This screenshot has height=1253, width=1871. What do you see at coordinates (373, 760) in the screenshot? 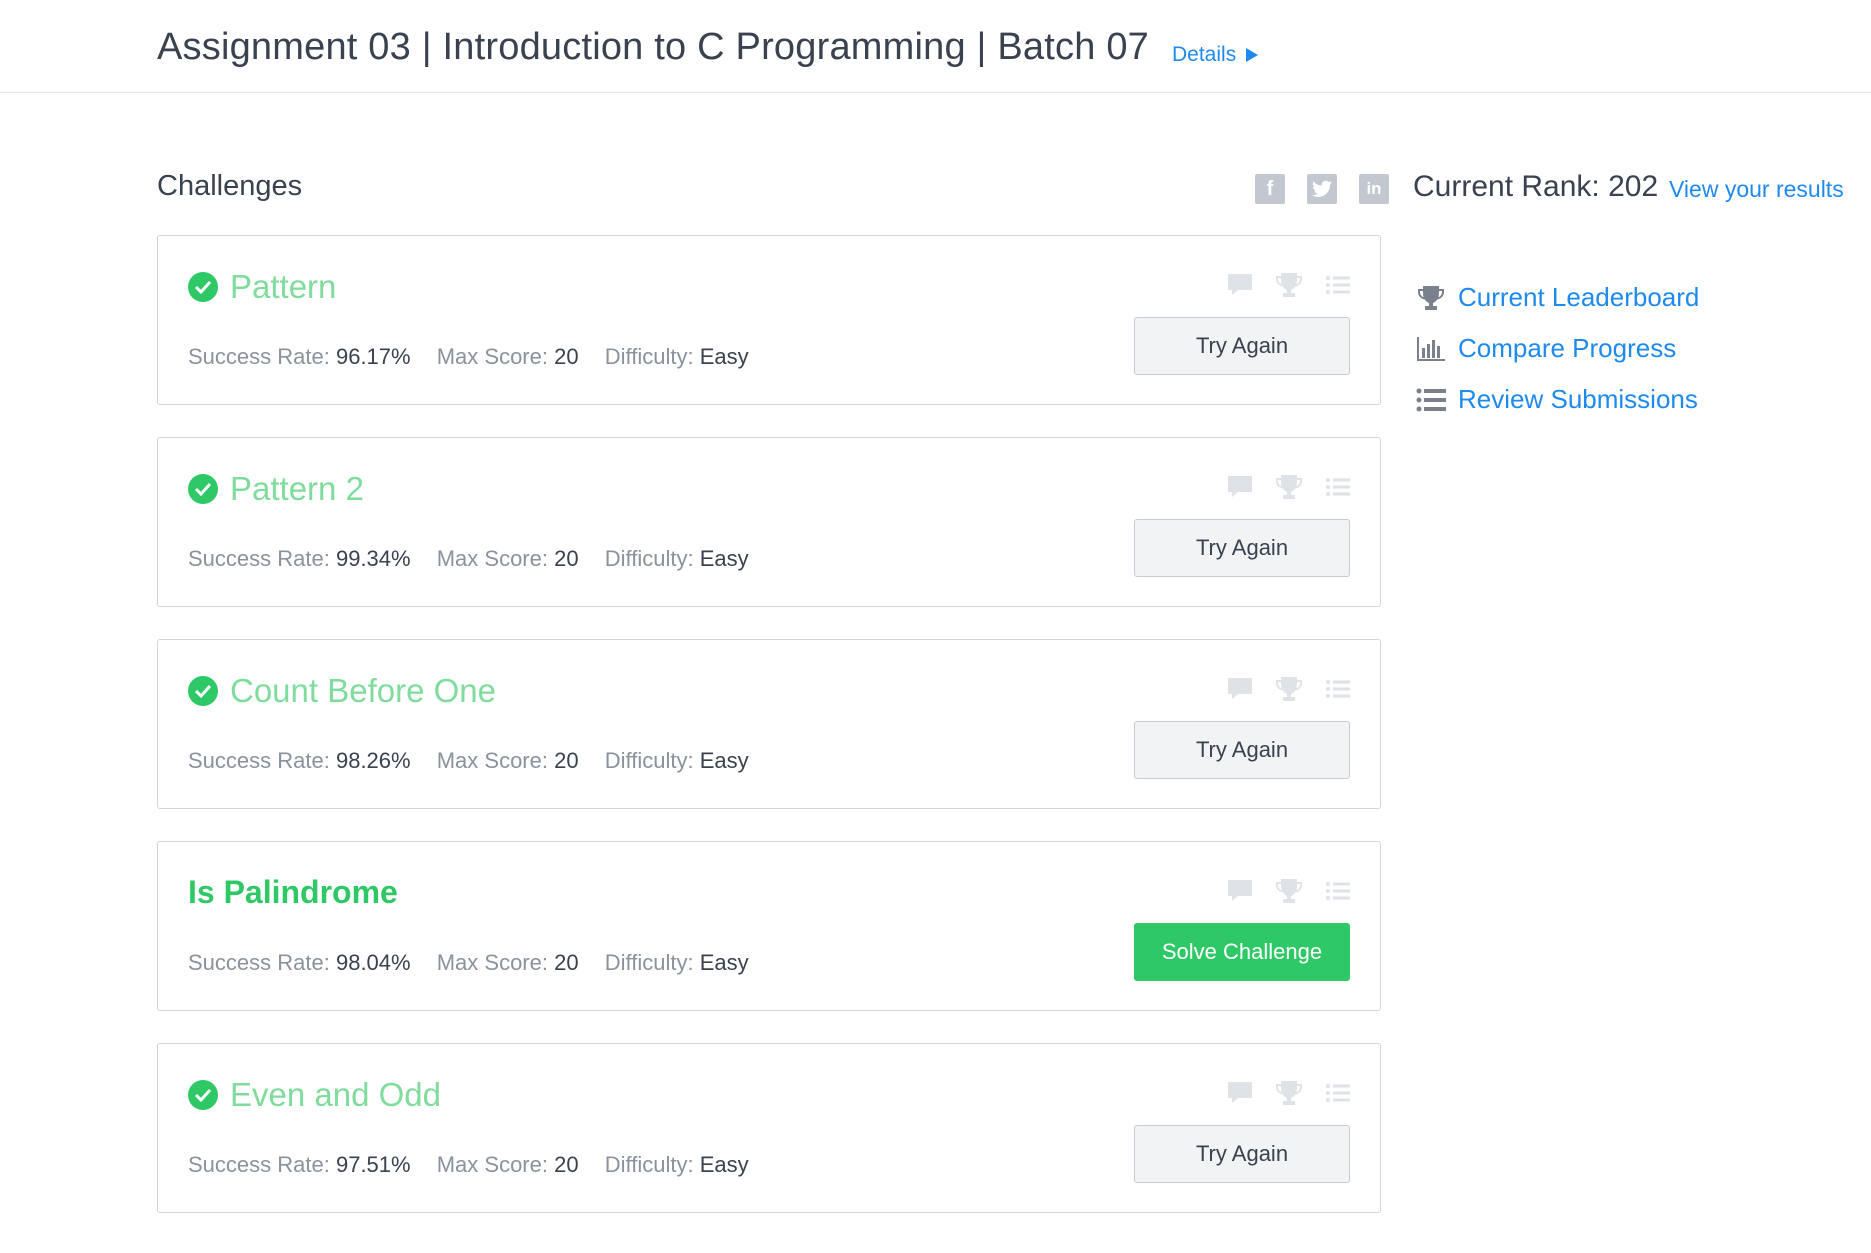
I see `success-rate-value: 98.26%` at bounding box center [373, 760].